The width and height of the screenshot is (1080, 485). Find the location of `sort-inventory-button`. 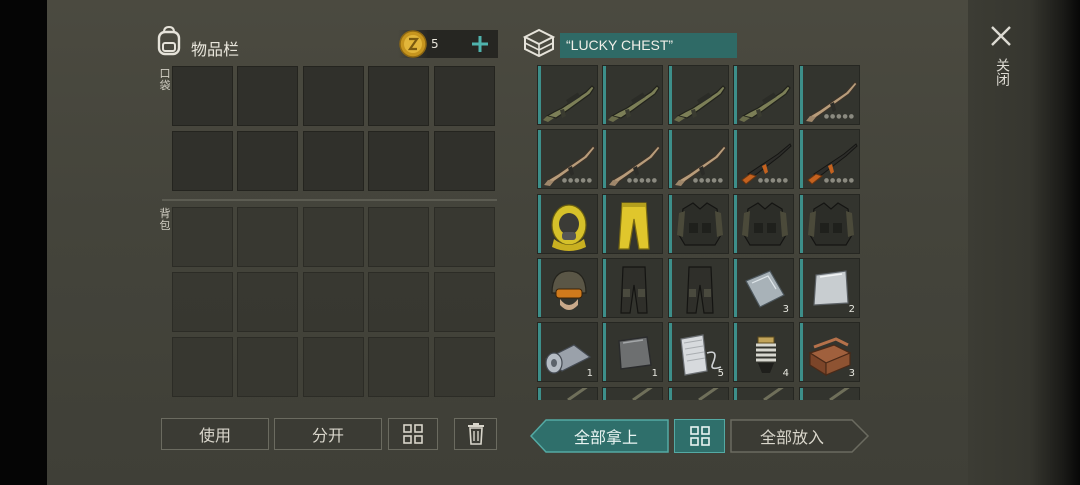

sort-inventory-button is located at coordinates (413, 434).